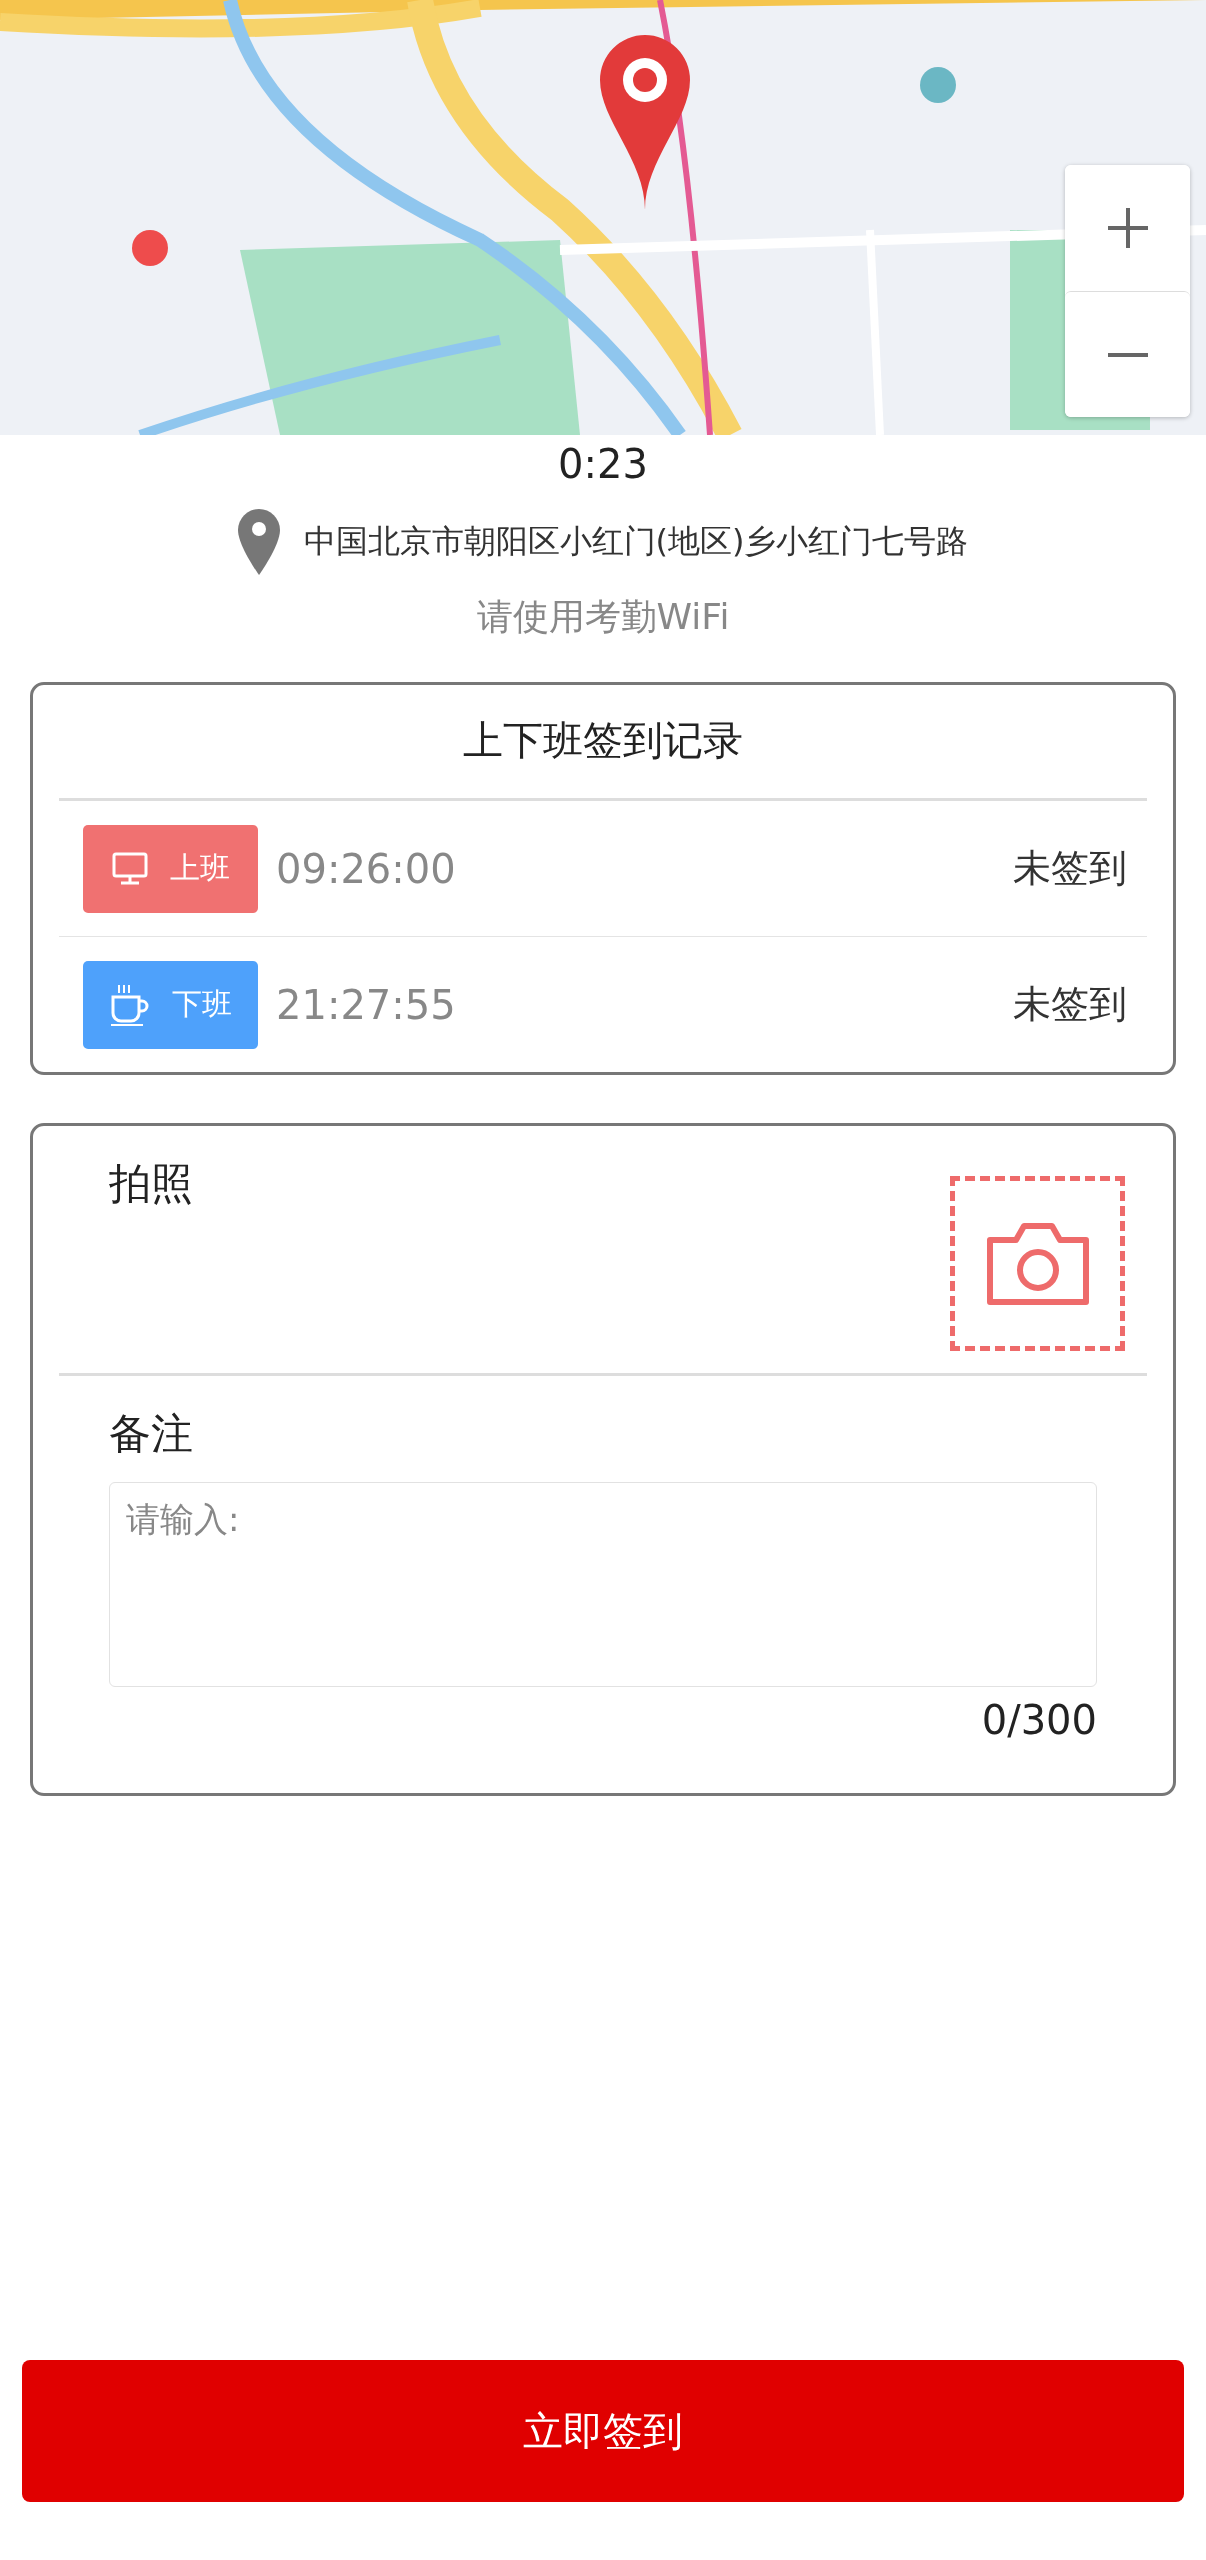  What do you see at coordinates (366, 868) in the screenshot?
I see `shift-time: 09:26:00` at bounding box center [366, 868].